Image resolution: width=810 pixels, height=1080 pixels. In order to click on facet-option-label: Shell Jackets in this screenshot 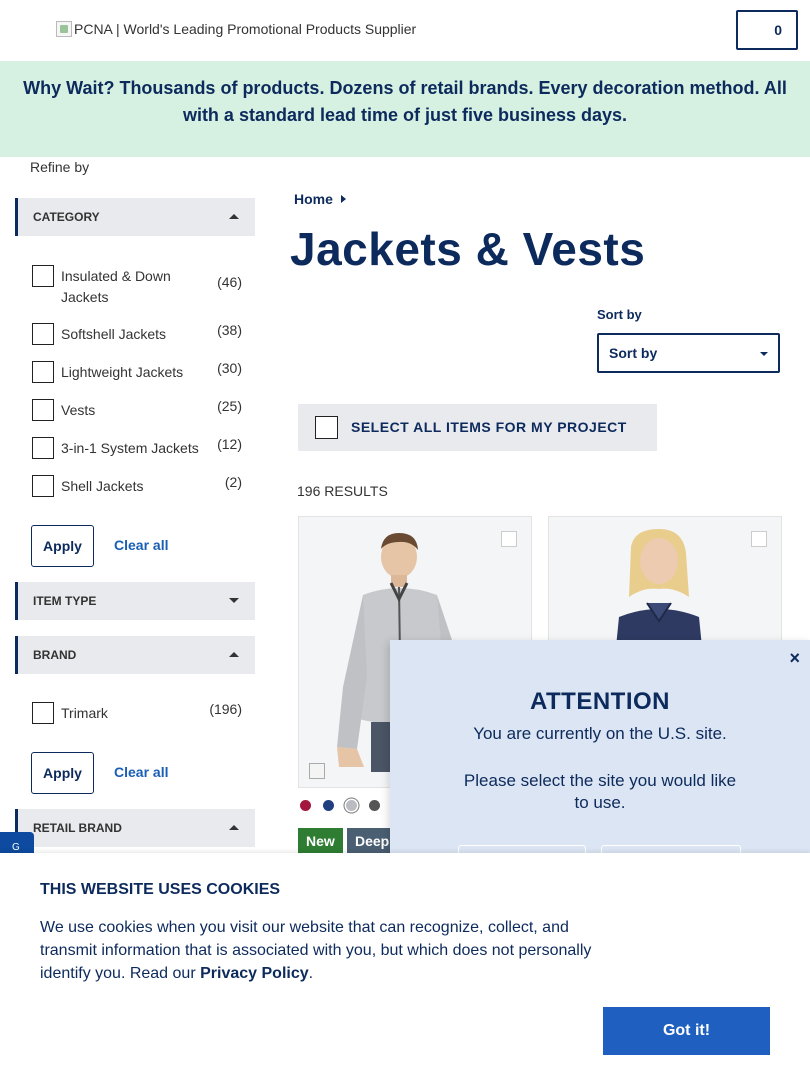, I will do `click(102, 486)`.